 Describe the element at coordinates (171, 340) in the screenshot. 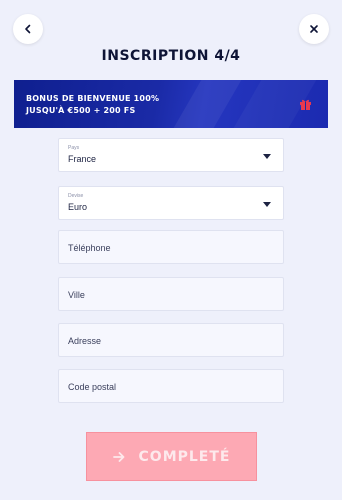

I see `address-input: Adresse` at that location.